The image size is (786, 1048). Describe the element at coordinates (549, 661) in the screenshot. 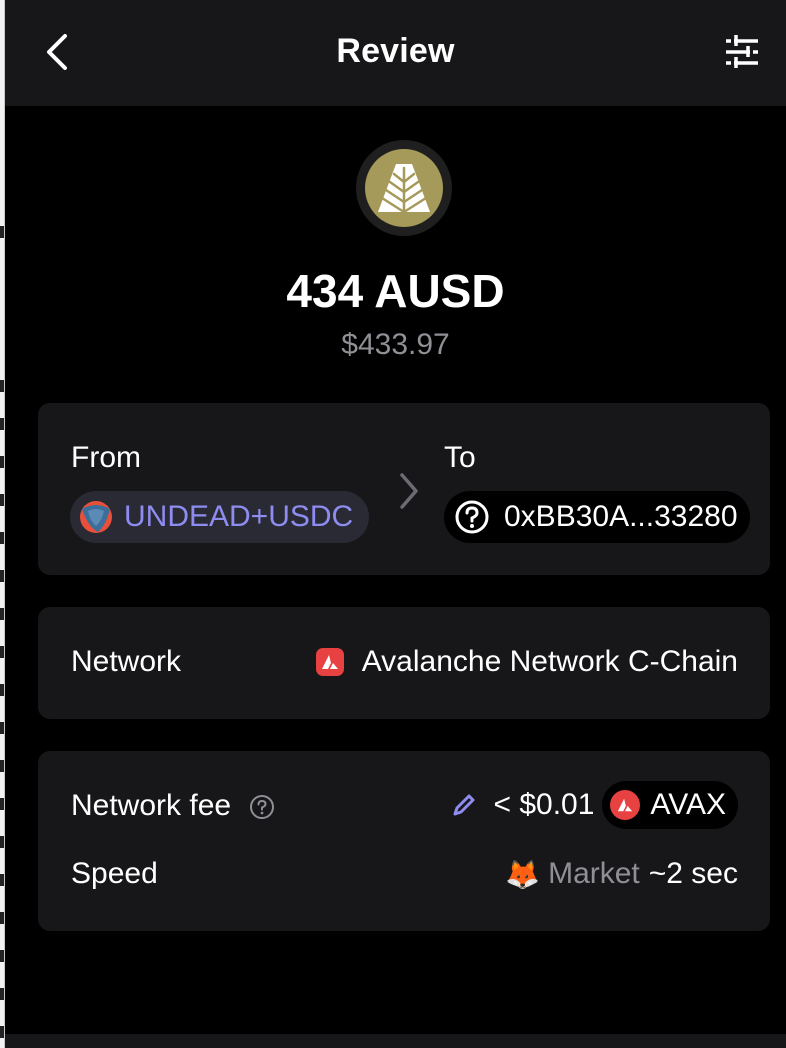

I see `network-name: Avalanche Network C-Chain` at that location.